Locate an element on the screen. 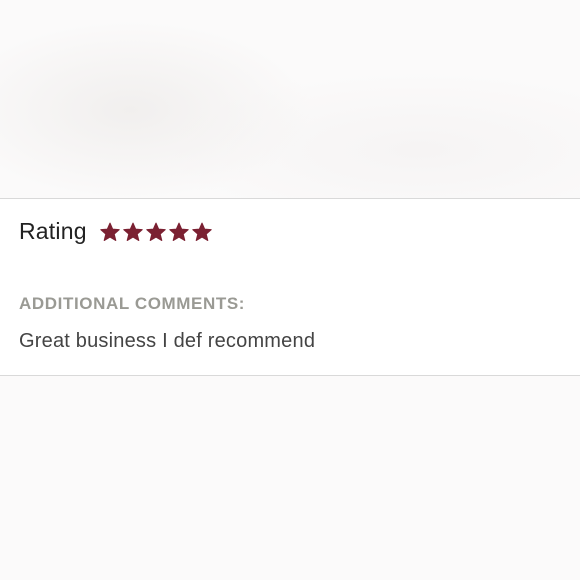 Image resolution: width=580 pixels, height=580 pixels. rating-row: Rating is located at coordinates (117, 231).